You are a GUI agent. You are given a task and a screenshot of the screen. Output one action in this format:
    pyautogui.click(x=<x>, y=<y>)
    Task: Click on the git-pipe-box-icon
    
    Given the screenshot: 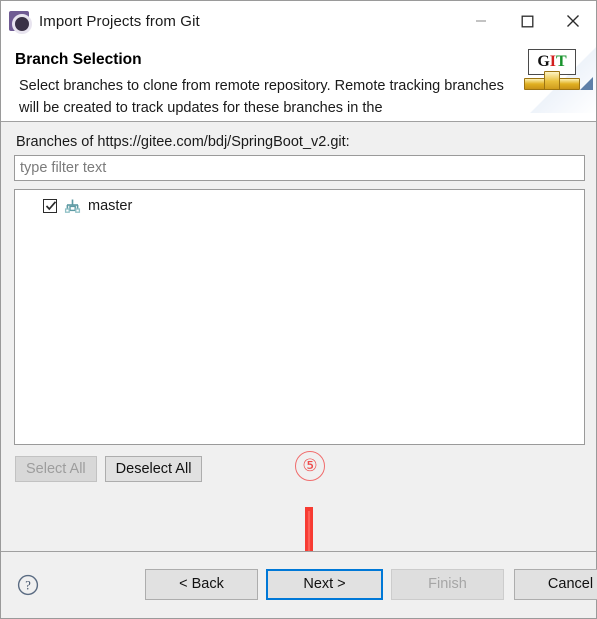 What is the action you would take?
    pyautogui.click(x=552, y=80)
    